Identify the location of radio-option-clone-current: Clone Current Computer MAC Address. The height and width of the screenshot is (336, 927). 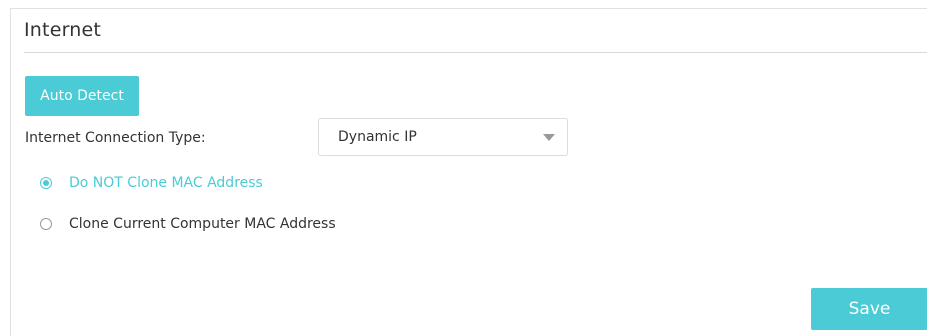
(188, 224).